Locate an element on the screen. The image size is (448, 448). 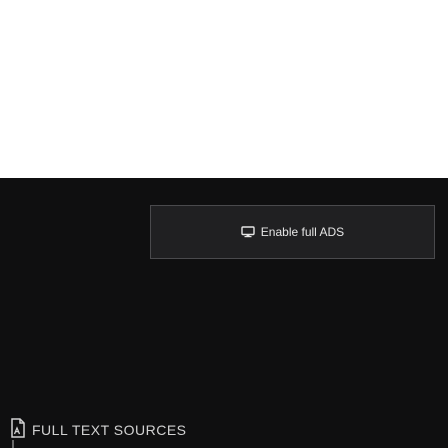
enable-full-ads-content: Enable full ADS is located at coordinates (292, 232).